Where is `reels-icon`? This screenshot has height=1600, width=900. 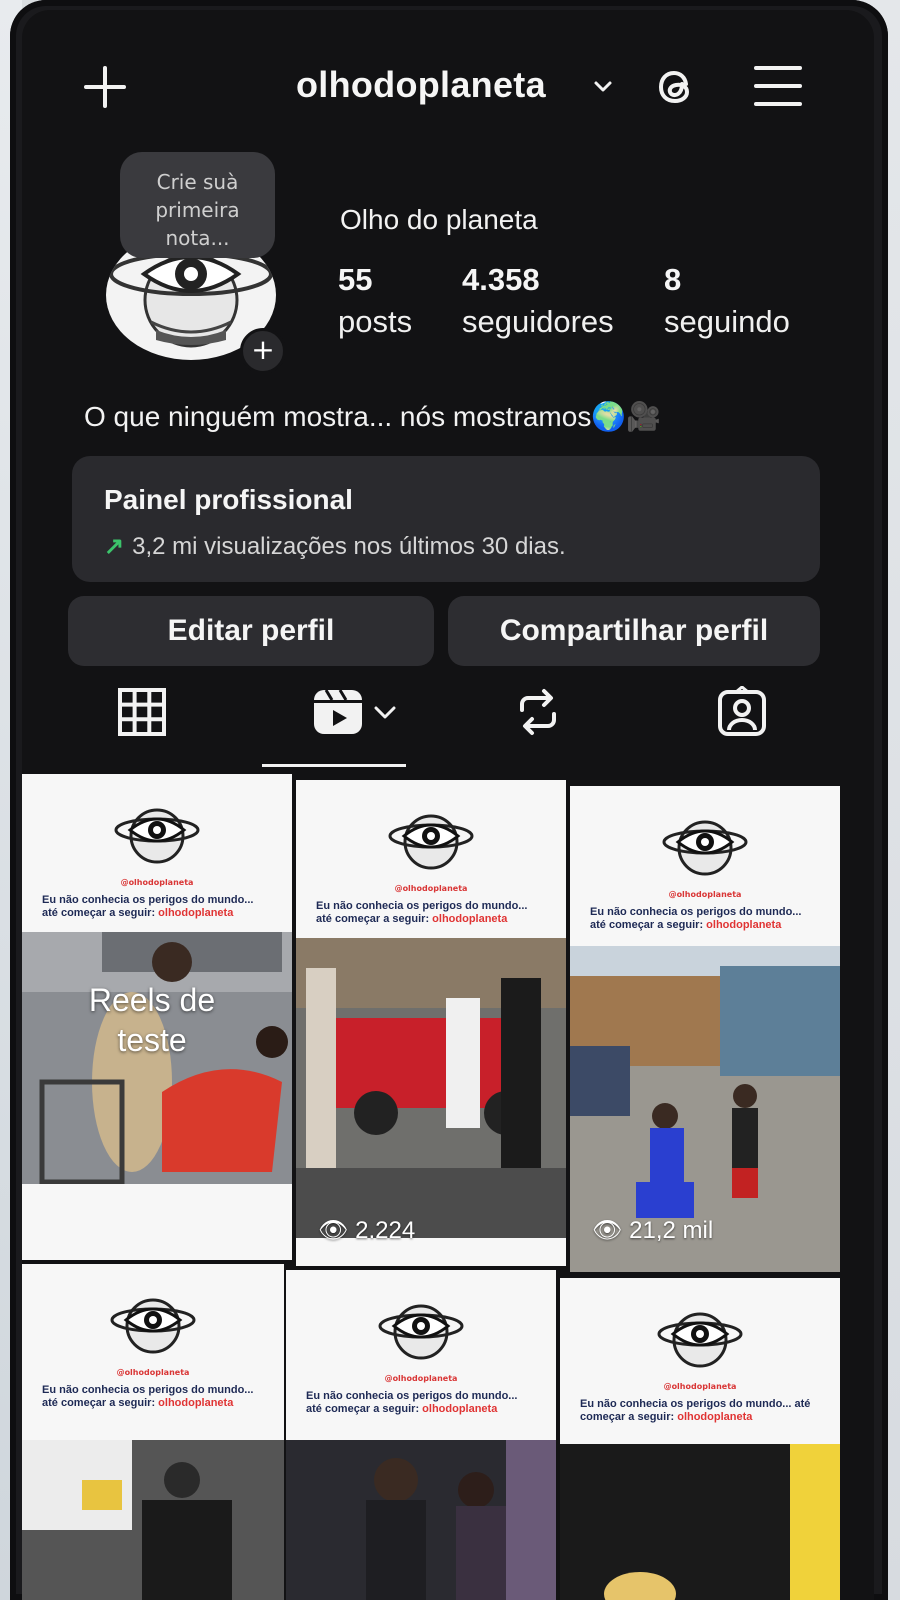
reels-icon is located at coordinates (338, 712).